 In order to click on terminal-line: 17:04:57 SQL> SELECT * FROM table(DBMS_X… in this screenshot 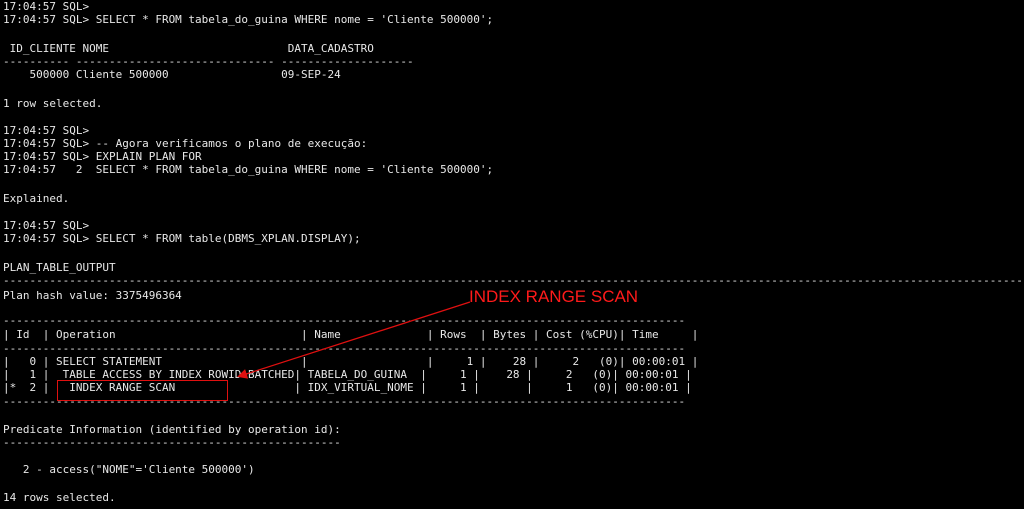, I will do `click(182, 238)`.